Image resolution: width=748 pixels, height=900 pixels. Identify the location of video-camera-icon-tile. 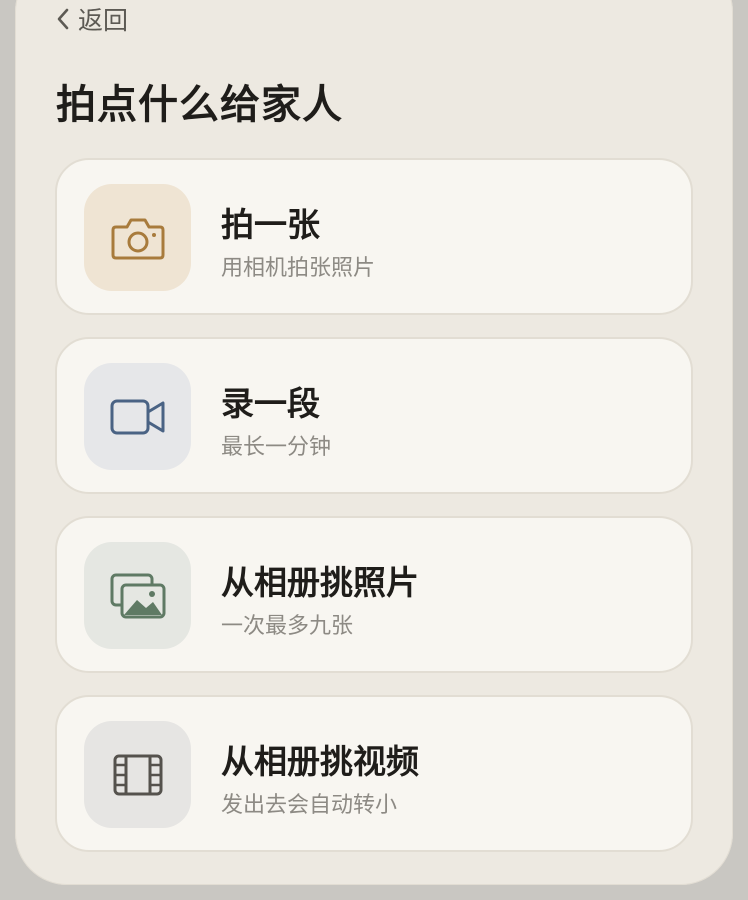
(137, 416).